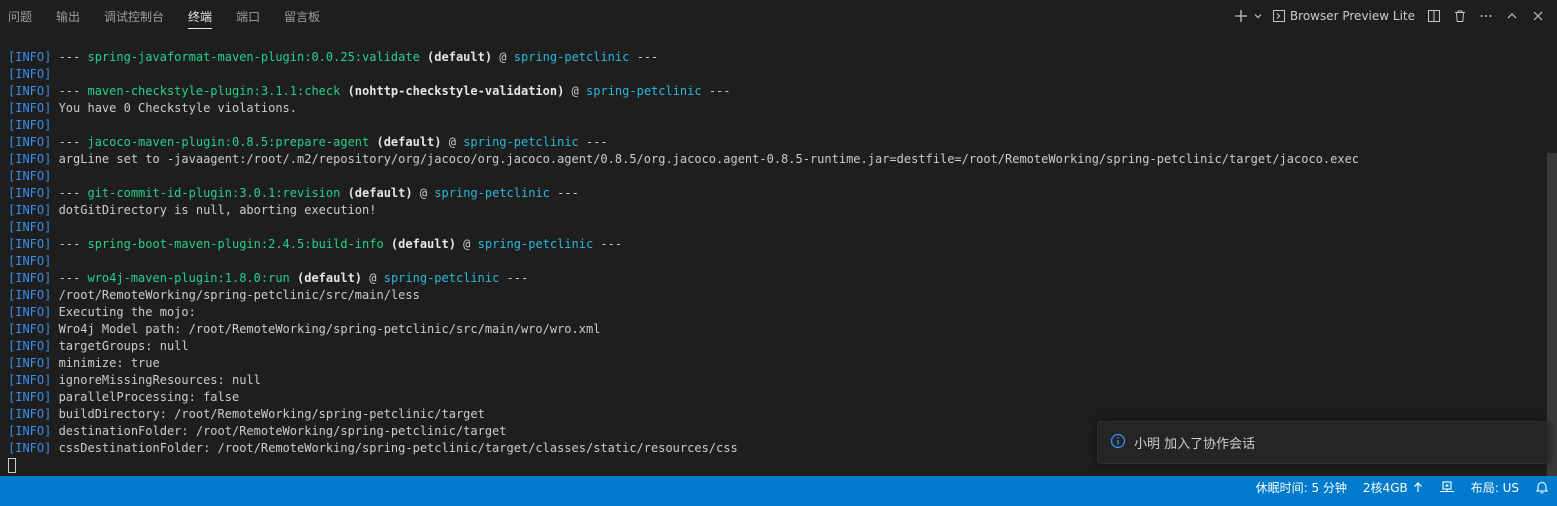 The image size is (1557, 506). I want to click on tab-problems: 问题, so click(20, 16).